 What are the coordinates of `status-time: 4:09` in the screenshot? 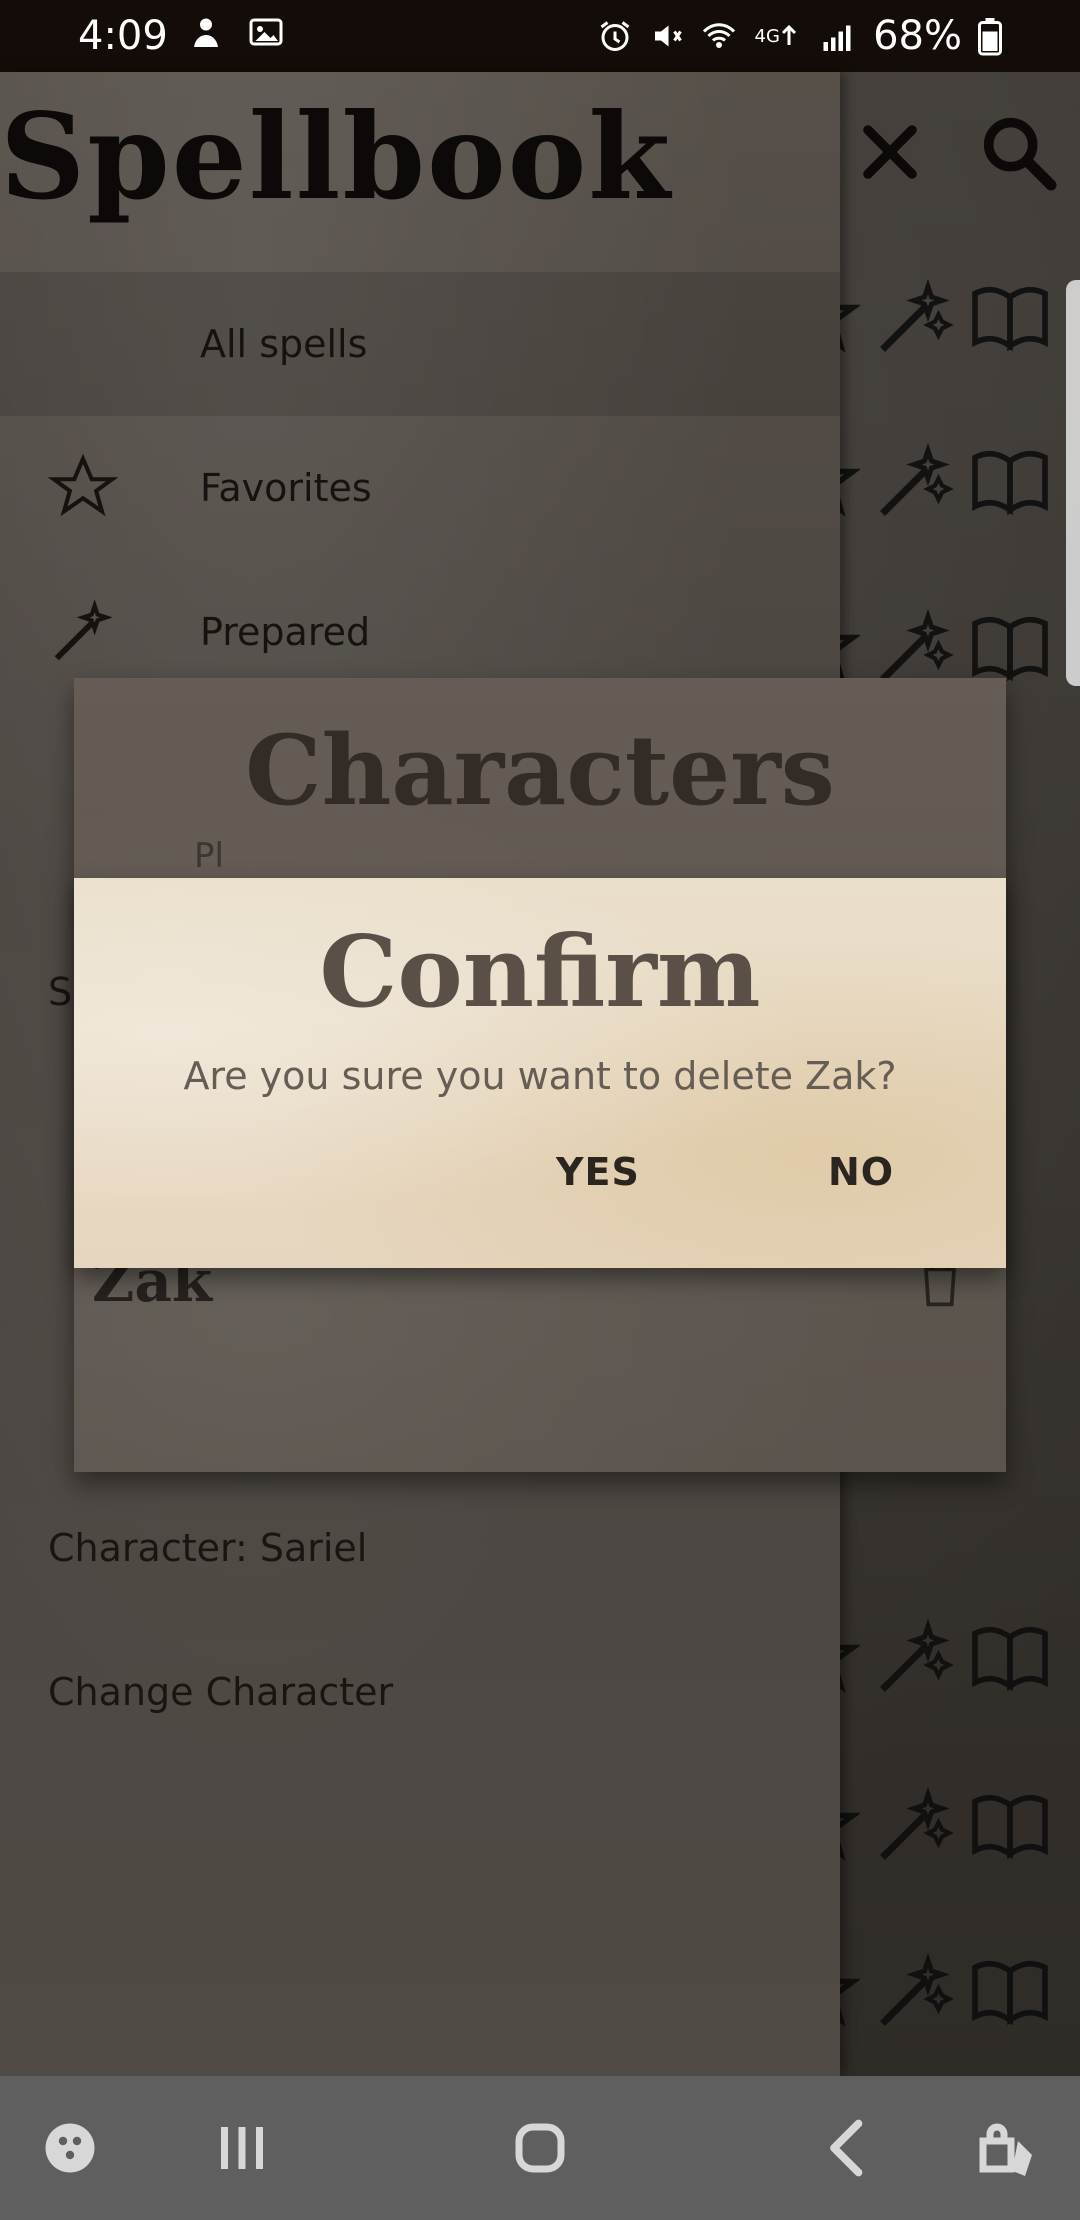 It's located at (123, 36).